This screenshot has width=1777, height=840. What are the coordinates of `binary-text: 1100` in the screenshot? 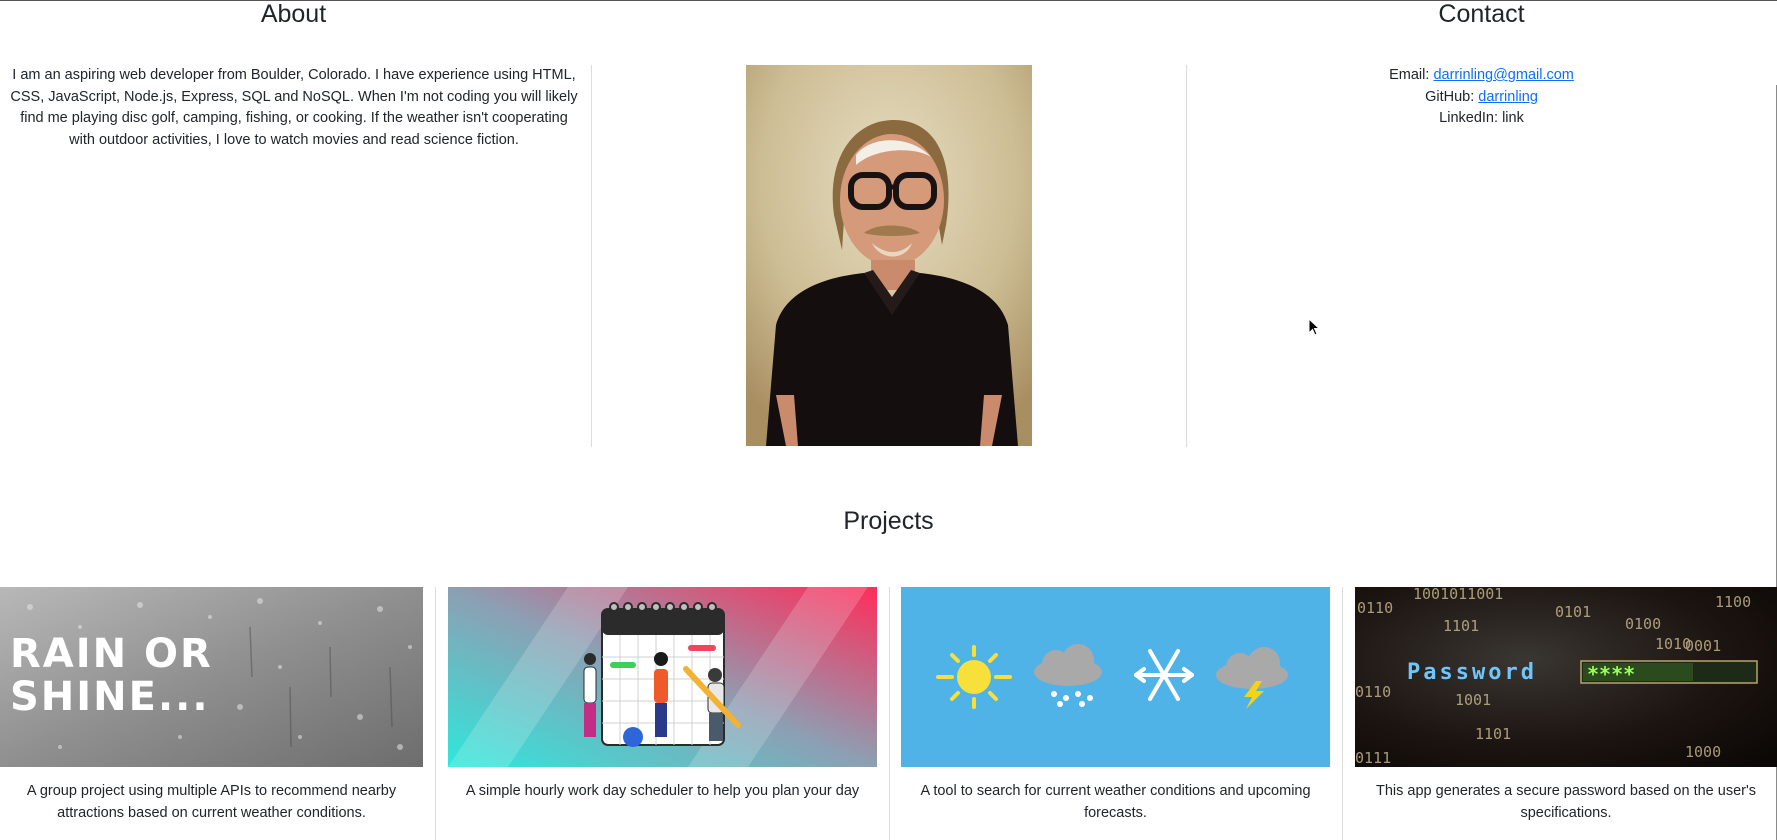 It's located at (1733, 602).